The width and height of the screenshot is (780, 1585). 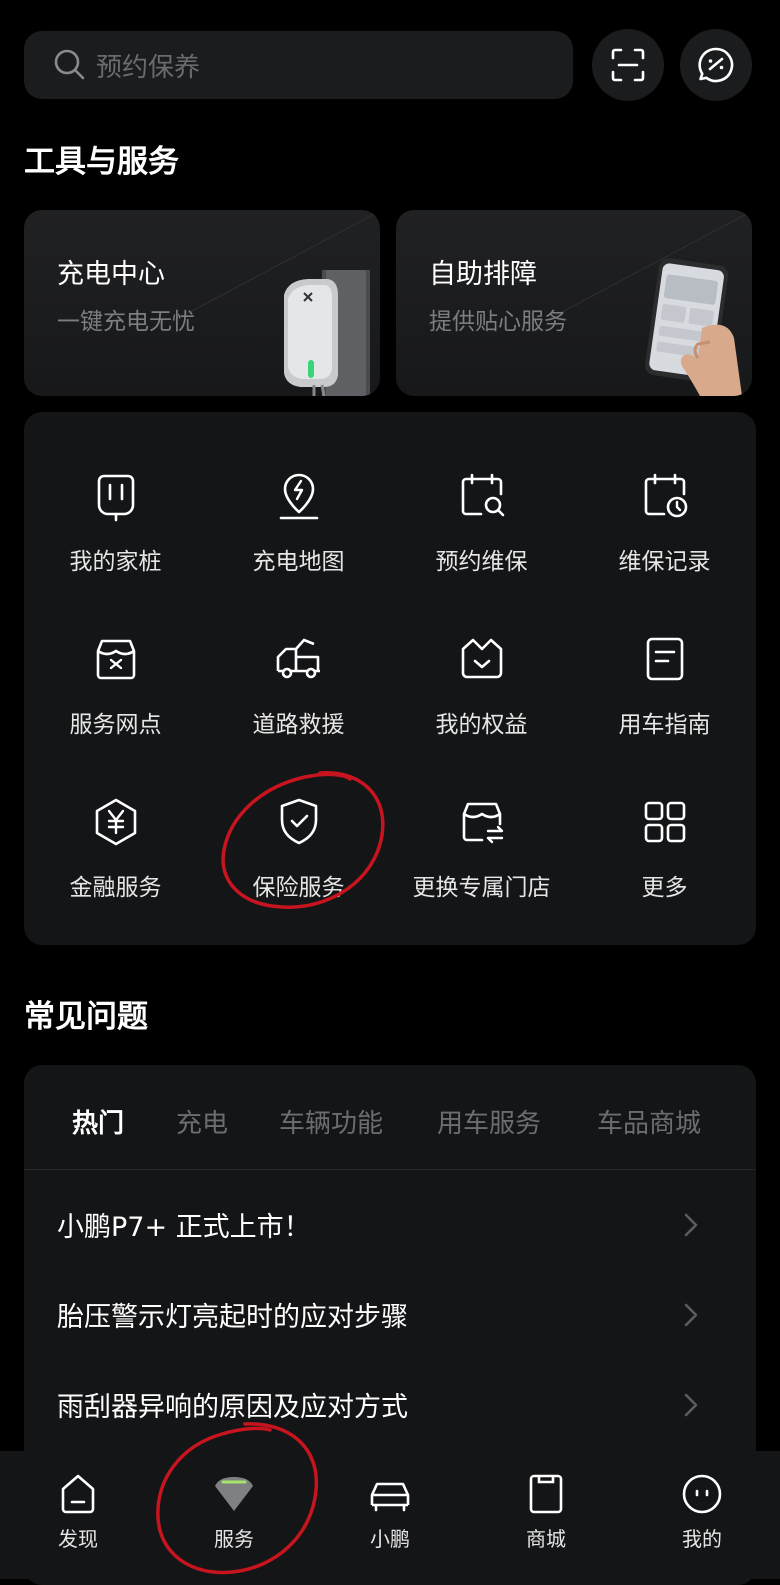 I want to click on grid-item-more: 更多, so click(x=664, y=858).